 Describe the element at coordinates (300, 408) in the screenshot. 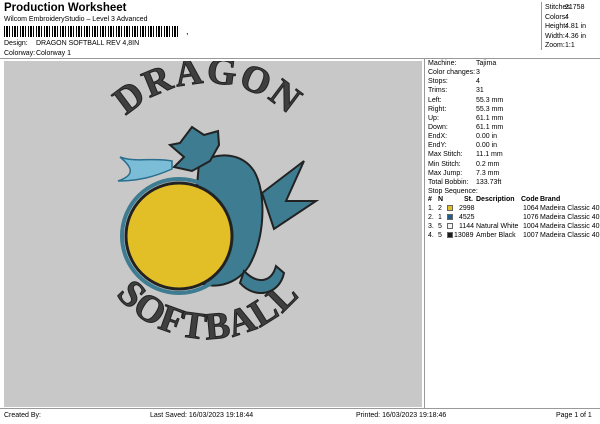

I see `footer-divider` at that location.